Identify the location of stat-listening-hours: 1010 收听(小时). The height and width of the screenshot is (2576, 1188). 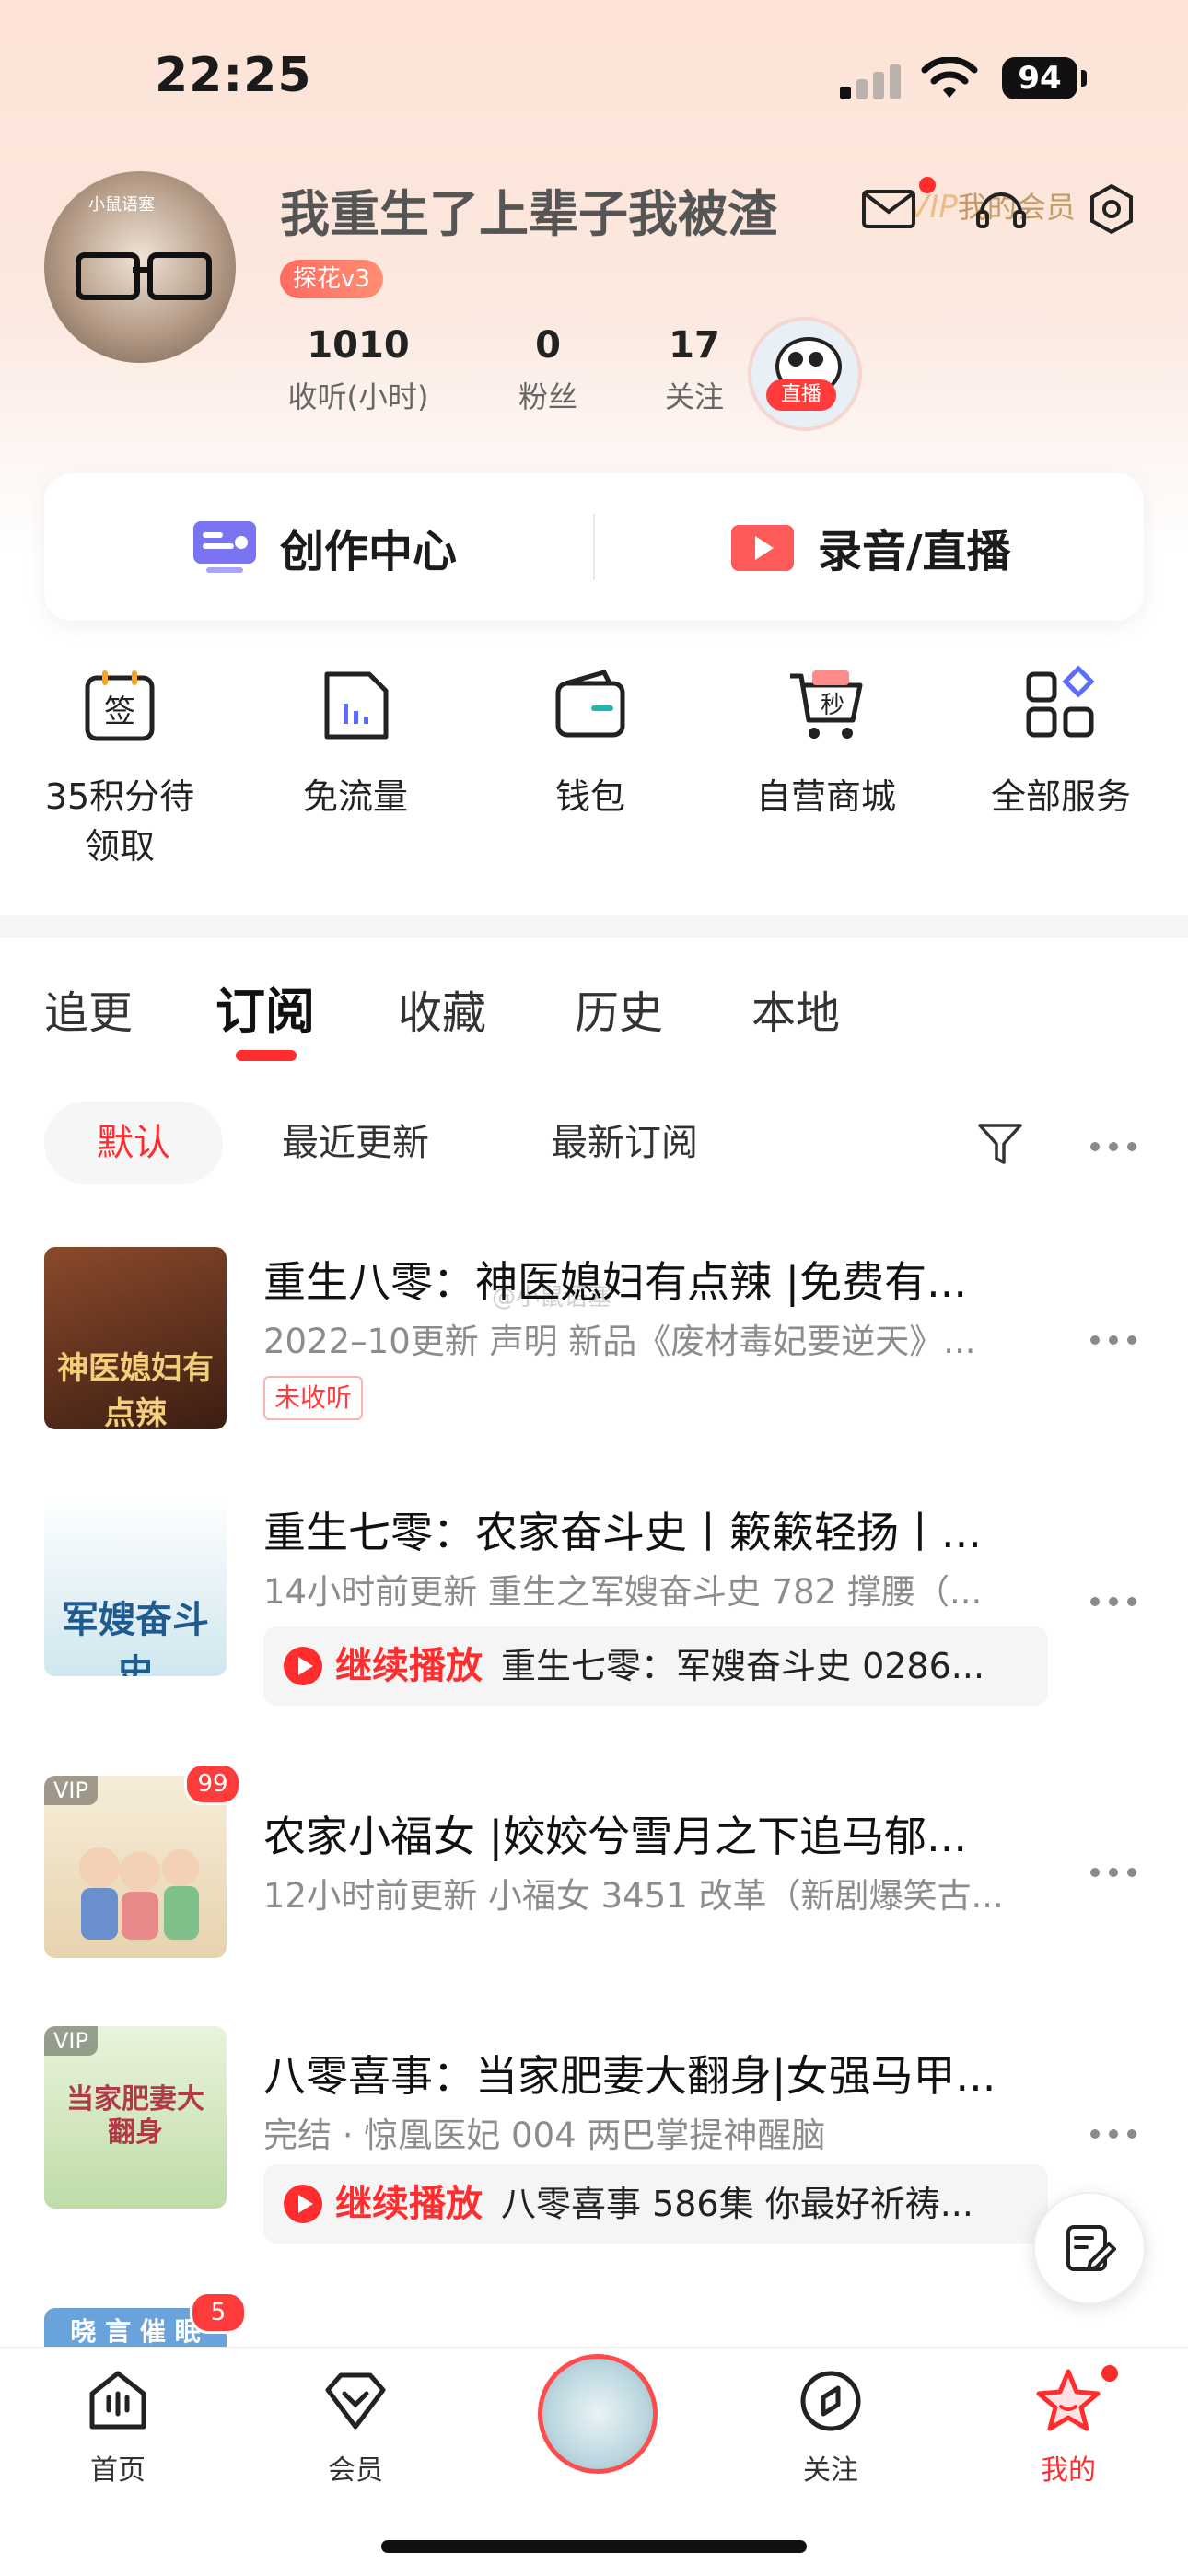
(358, 370).